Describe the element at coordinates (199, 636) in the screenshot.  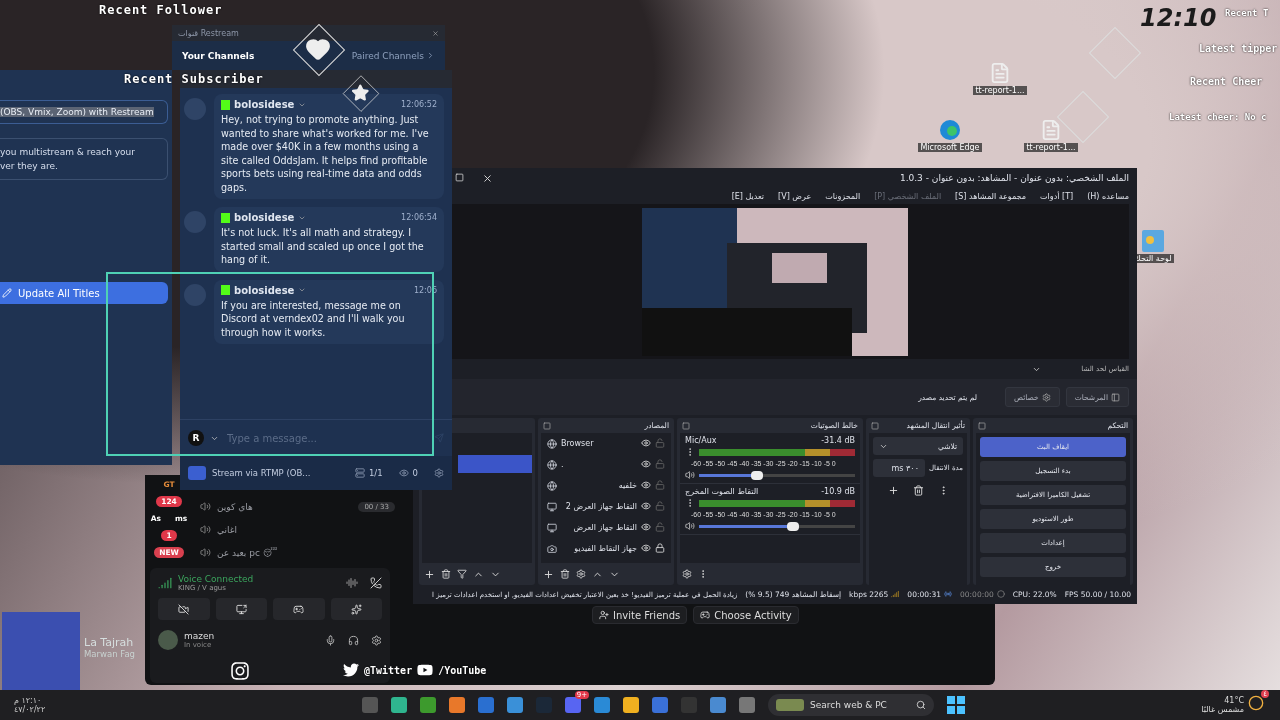
I see `user-name: mazen` at that location.